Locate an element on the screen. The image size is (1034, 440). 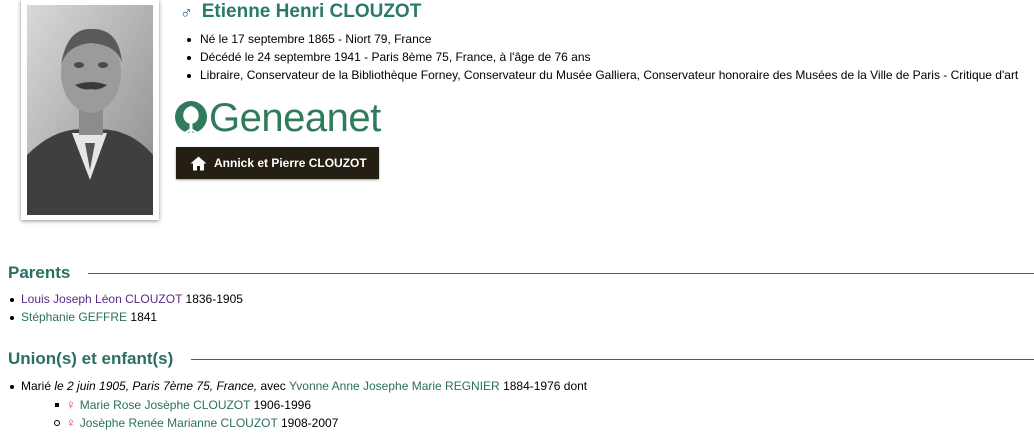
person-header: ♂ Etienne Henri CLOUZOT is located at coordinates (300, 12).